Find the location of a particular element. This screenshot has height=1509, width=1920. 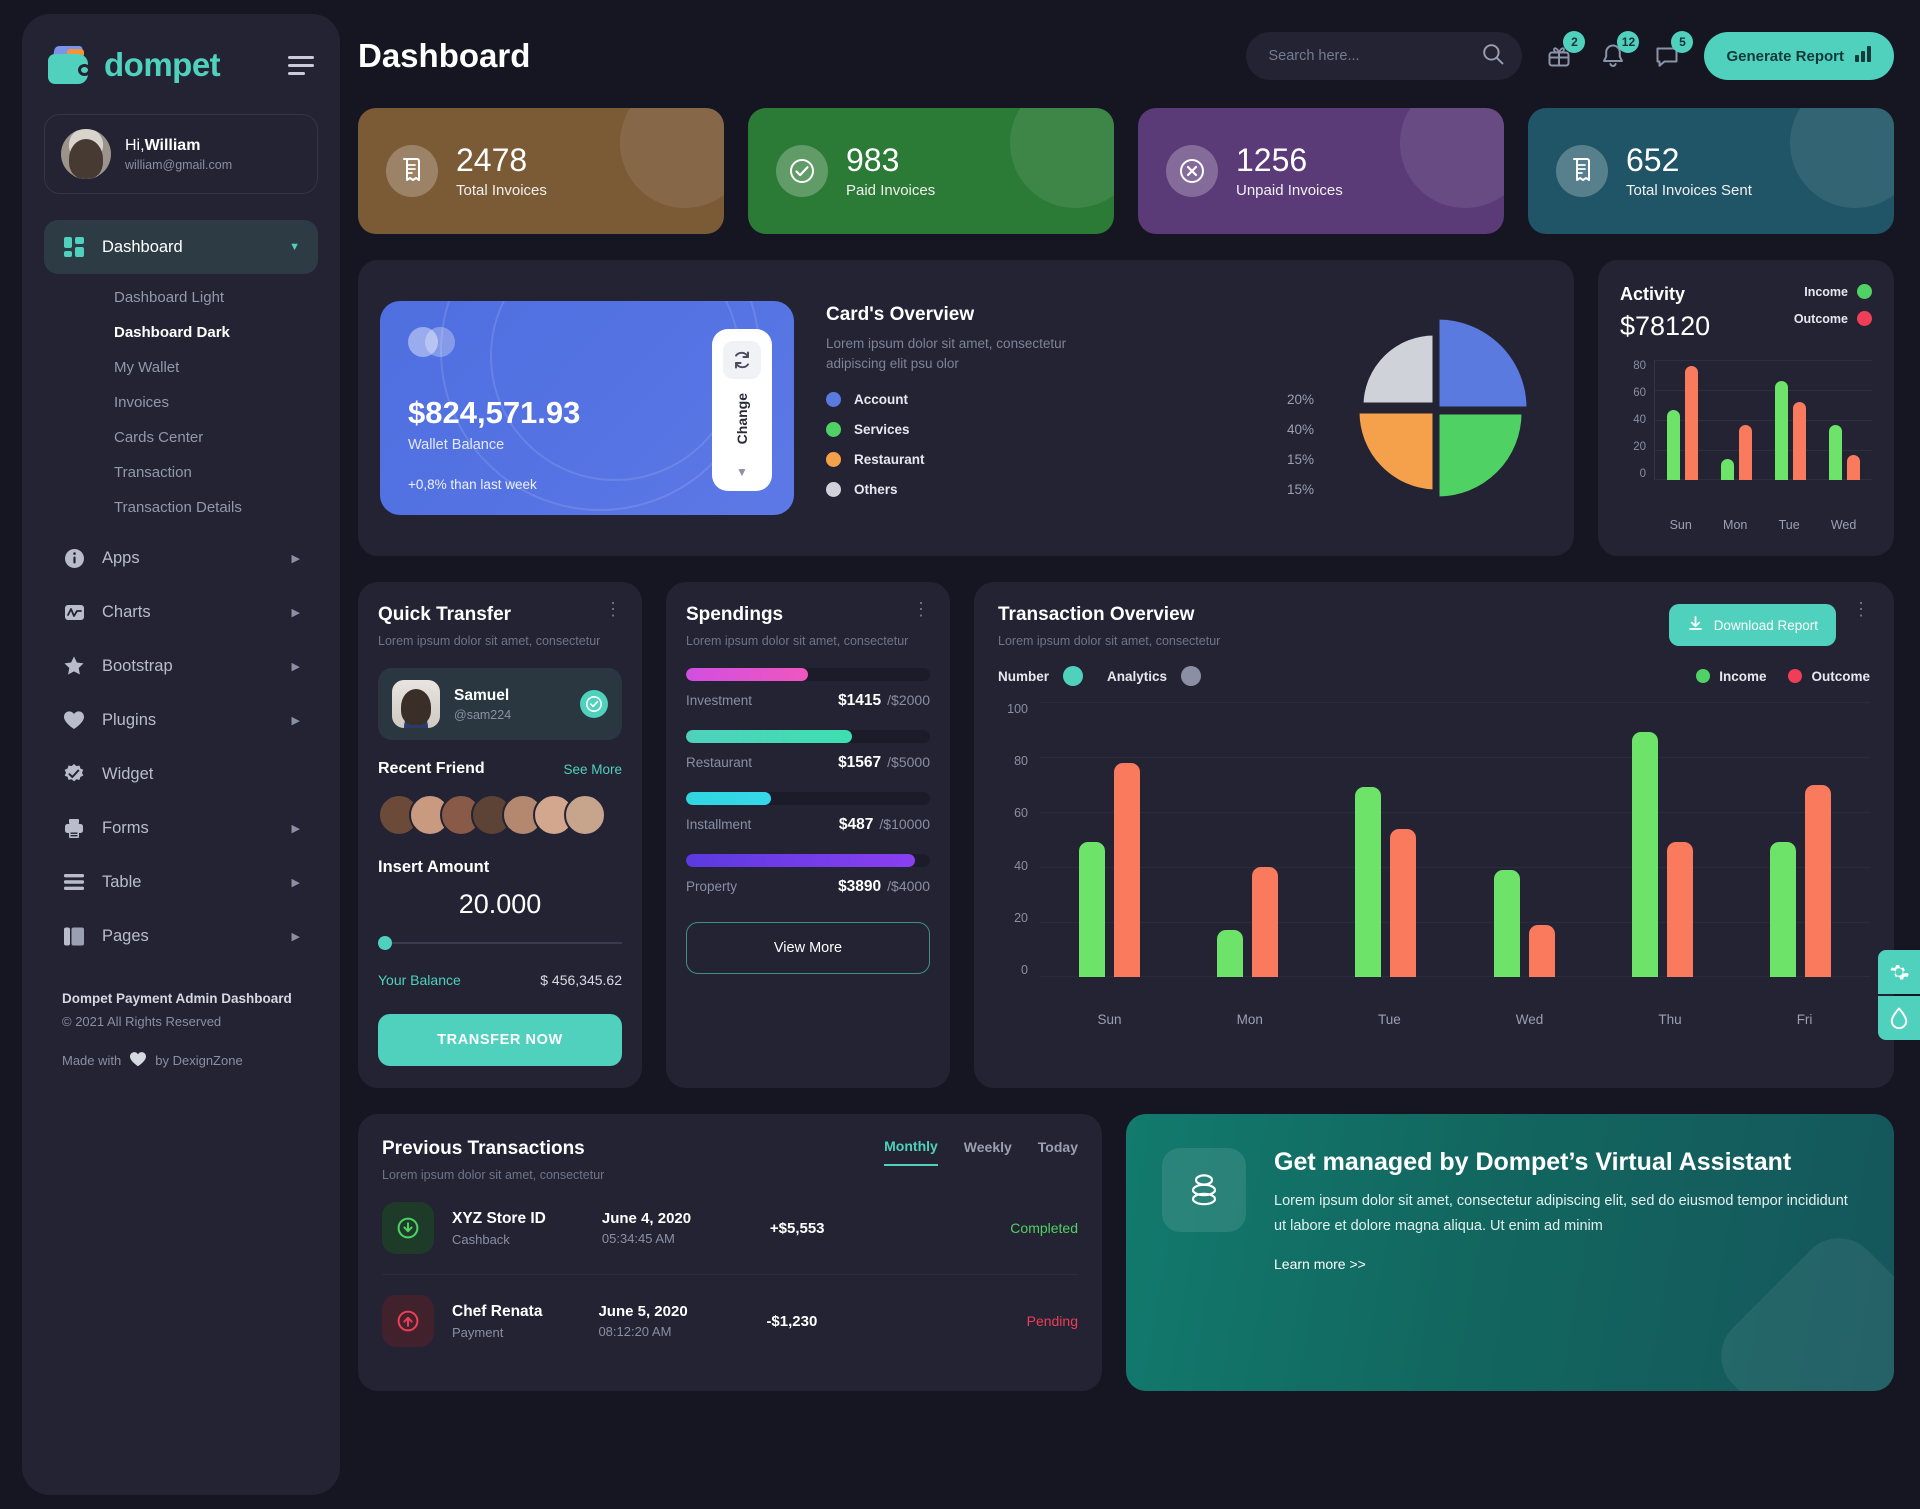

stat-card-total-invoices-sent: 652 Total Invoices Sent is located at coordinates (1711, 171).